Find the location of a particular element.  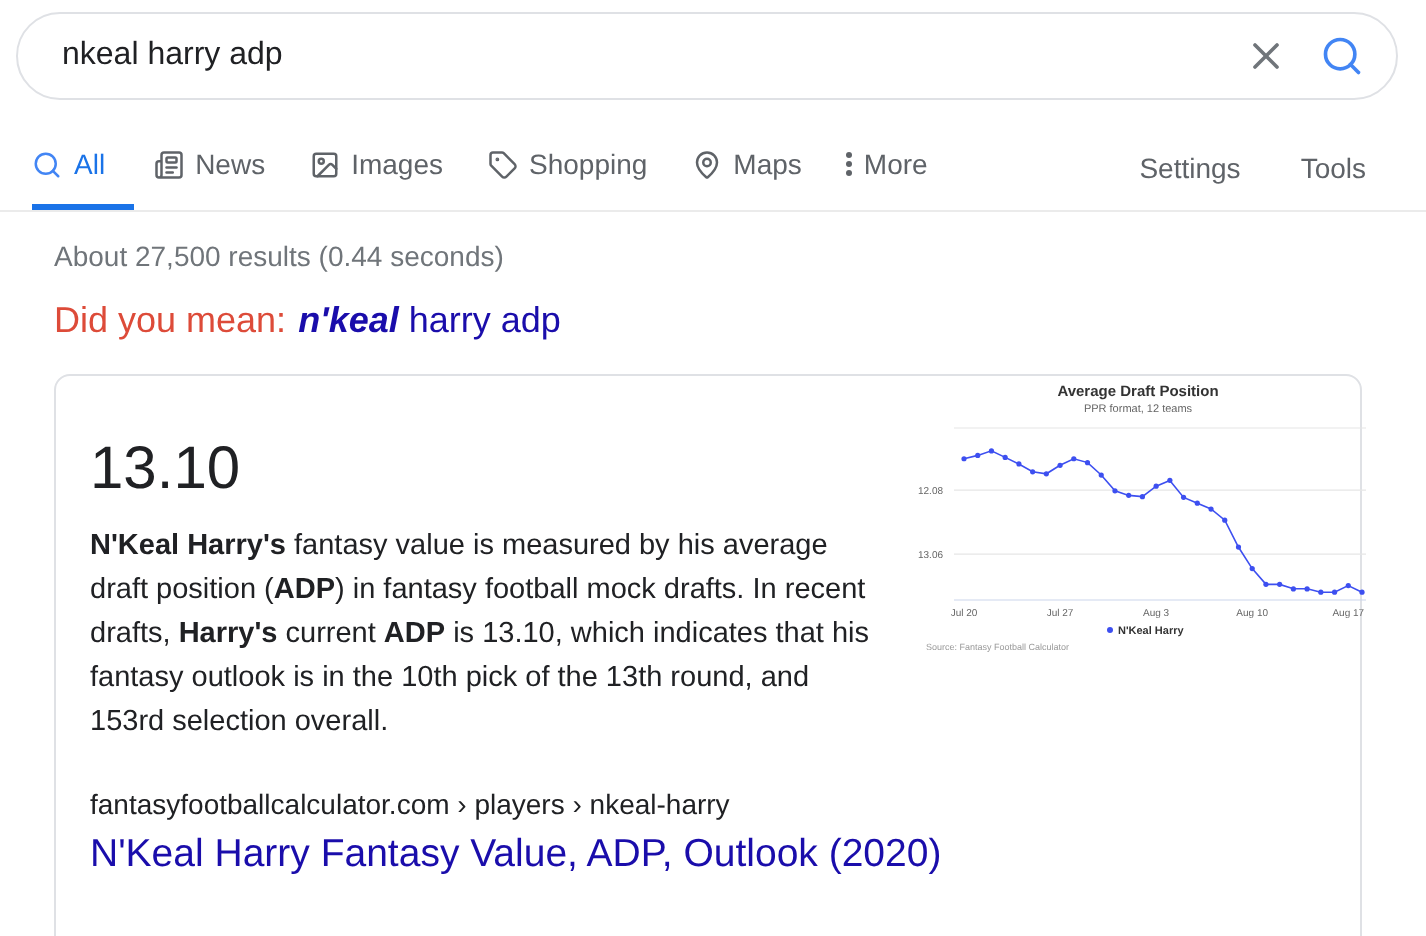

did-you-mean-label: Did you mean: is located at coordinates (170, 320).